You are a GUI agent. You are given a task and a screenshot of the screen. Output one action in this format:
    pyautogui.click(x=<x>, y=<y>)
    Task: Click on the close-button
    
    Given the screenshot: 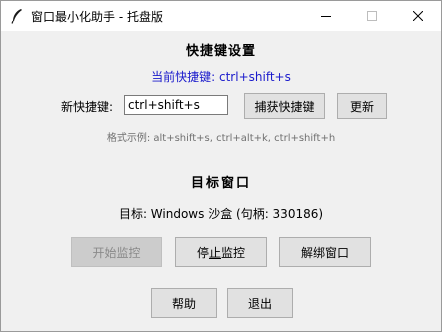 What is the action you would take?
    pyautogui.click(x=418, y=16)
    